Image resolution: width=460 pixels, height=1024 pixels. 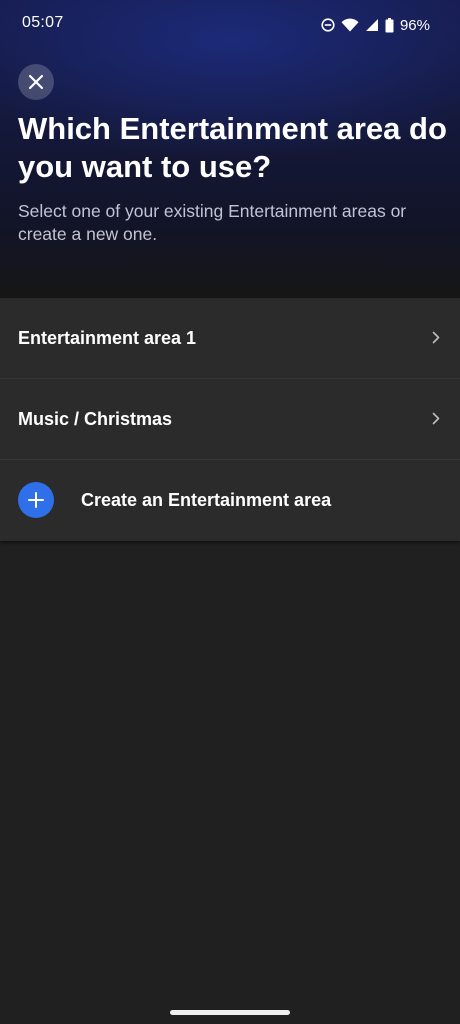 What do you see at coordinates (43, 22) in the screenshot?
I see `status-time: 05:07` at bounding box center [43, 22].